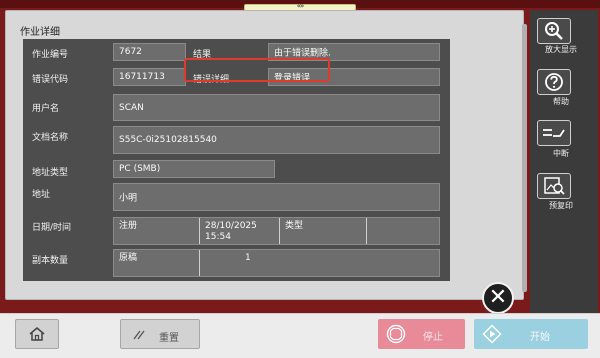 The width and height of the screenshot is (600, 358). I want to click on reset-button: 重置, so click(160, 334).